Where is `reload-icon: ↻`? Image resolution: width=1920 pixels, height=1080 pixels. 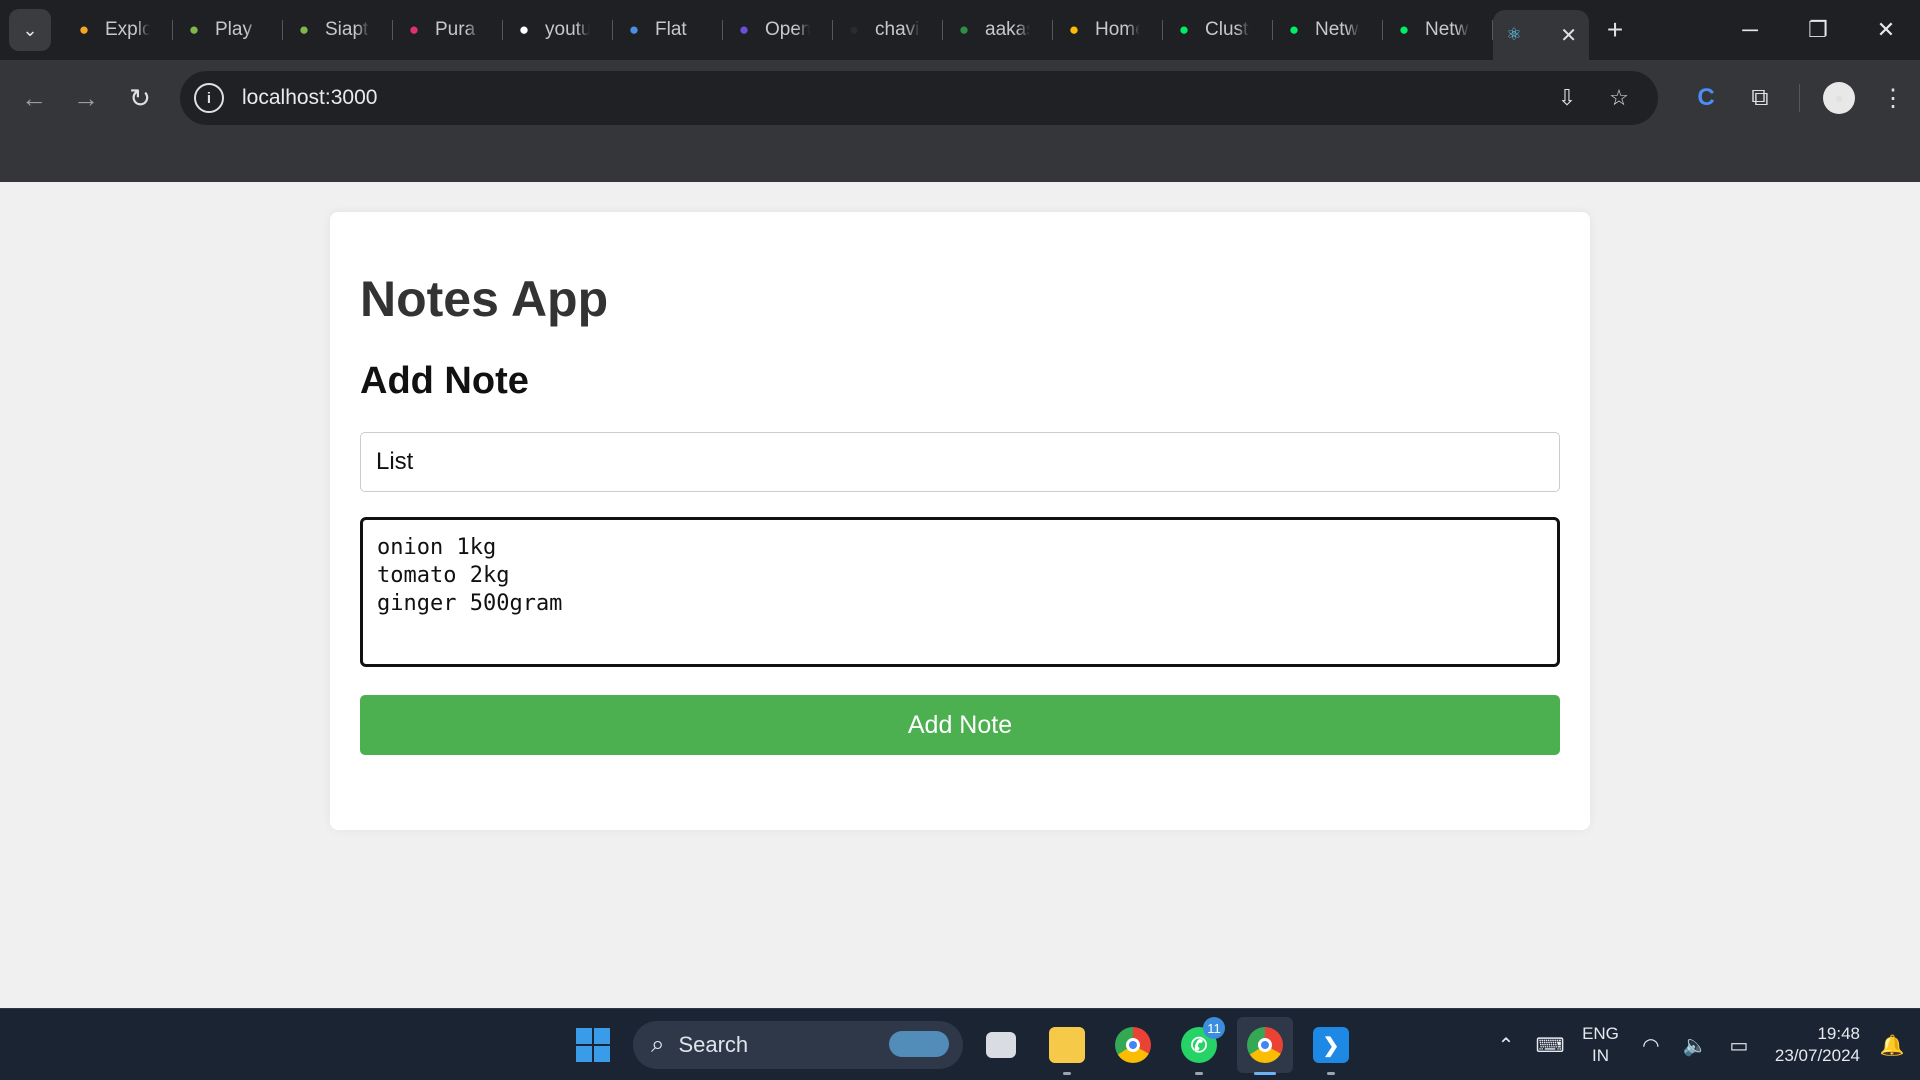 reload-icon: ↻ is located at coordinates (140, 98).